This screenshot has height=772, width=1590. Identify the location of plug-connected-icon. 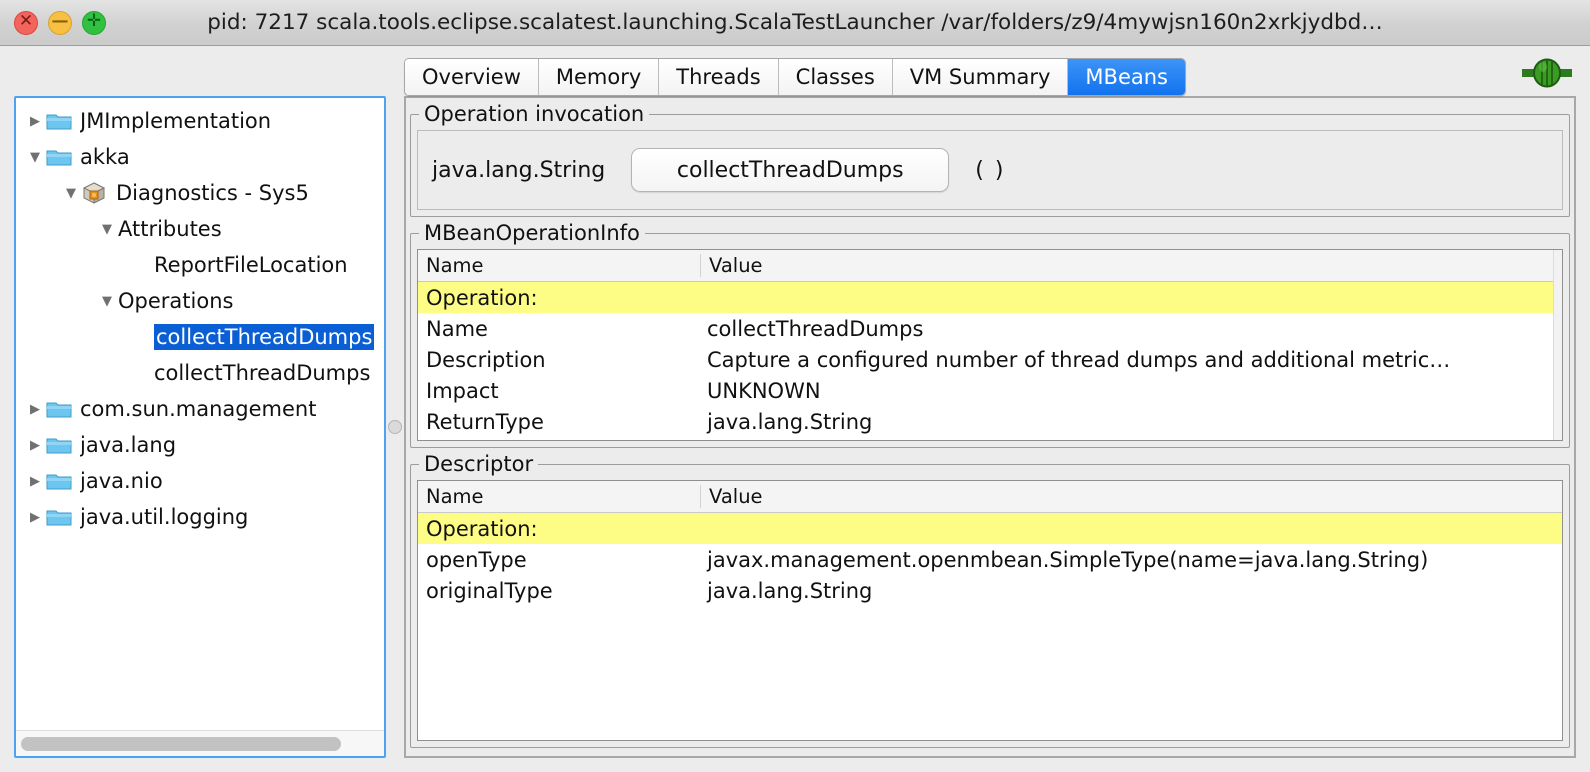
(1547, 73).